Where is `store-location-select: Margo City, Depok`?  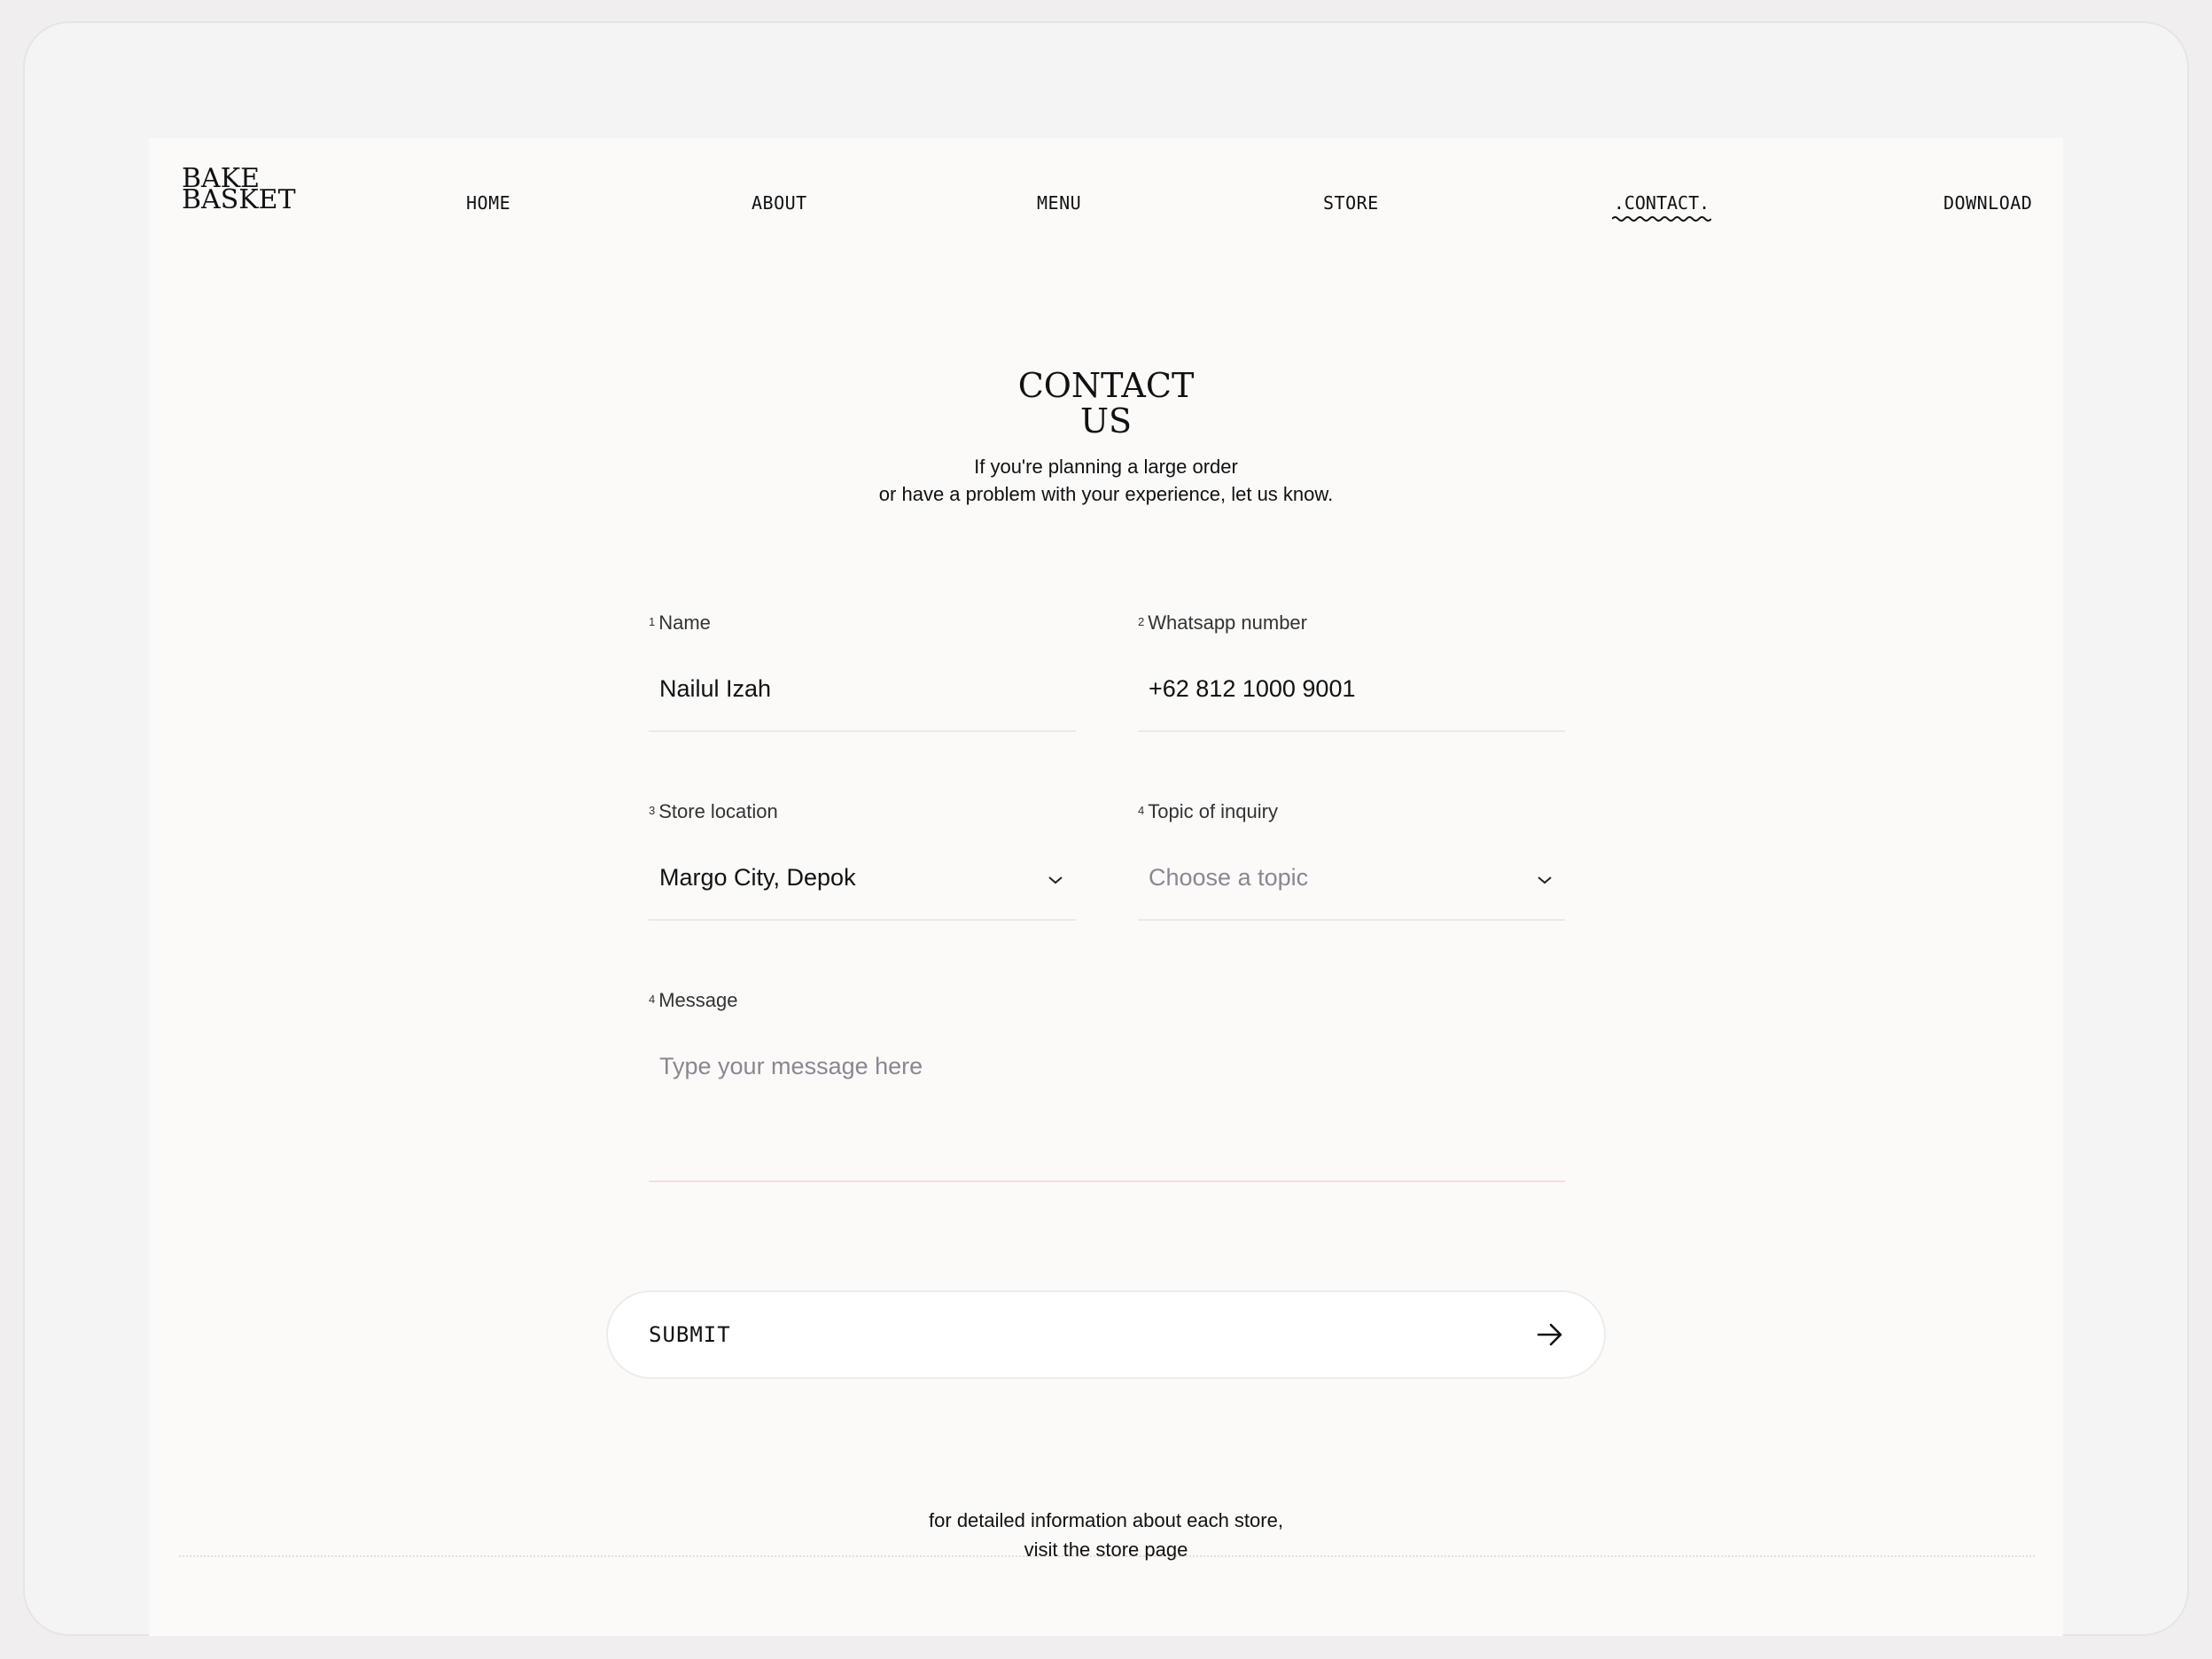 store-location-select: Margo City, Depok is located at coordinates (862, 883).